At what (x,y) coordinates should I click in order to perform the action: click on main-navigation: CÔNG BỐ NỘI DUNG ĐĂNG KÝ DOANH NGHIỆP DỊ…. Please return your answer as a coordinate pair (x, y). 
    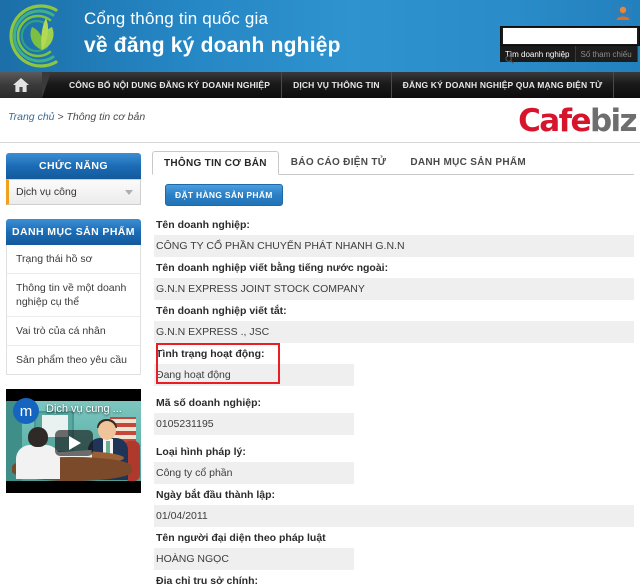
    Looking at the image, I should click on (320, 85).